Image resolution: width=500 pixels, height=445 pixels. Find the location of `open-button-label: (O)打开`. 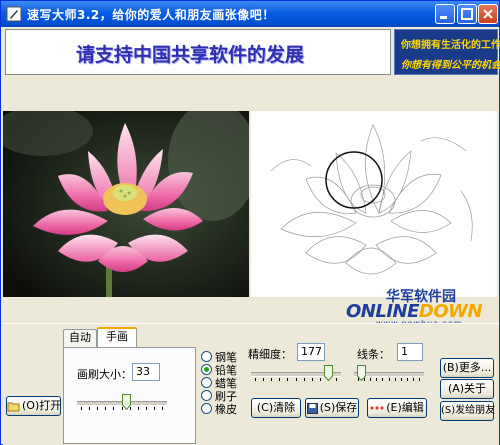

open-button-label: (O)打开 is located at coordinates (42, 405).